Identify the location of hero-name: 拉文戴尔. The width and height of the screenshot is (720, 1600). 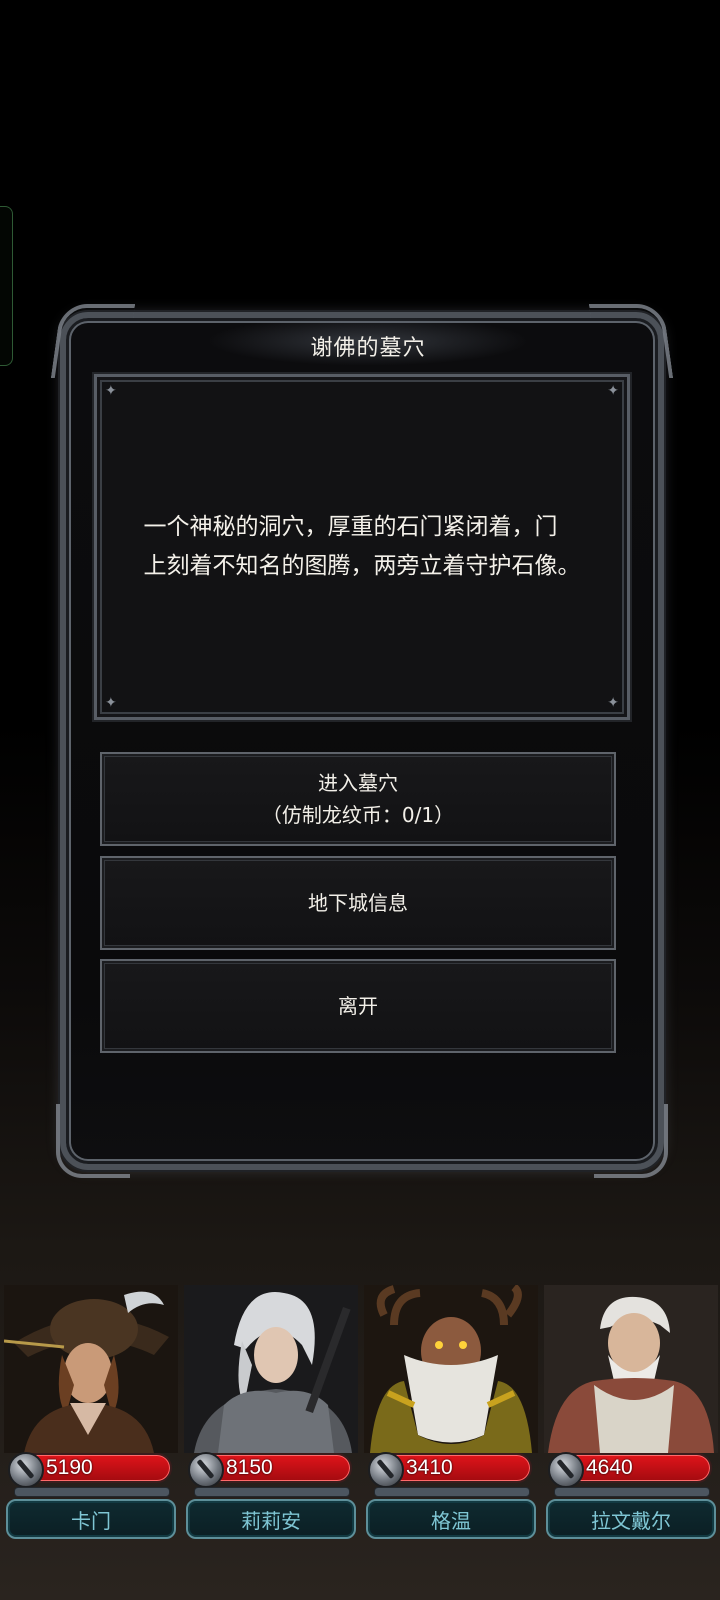
(631, 1520).